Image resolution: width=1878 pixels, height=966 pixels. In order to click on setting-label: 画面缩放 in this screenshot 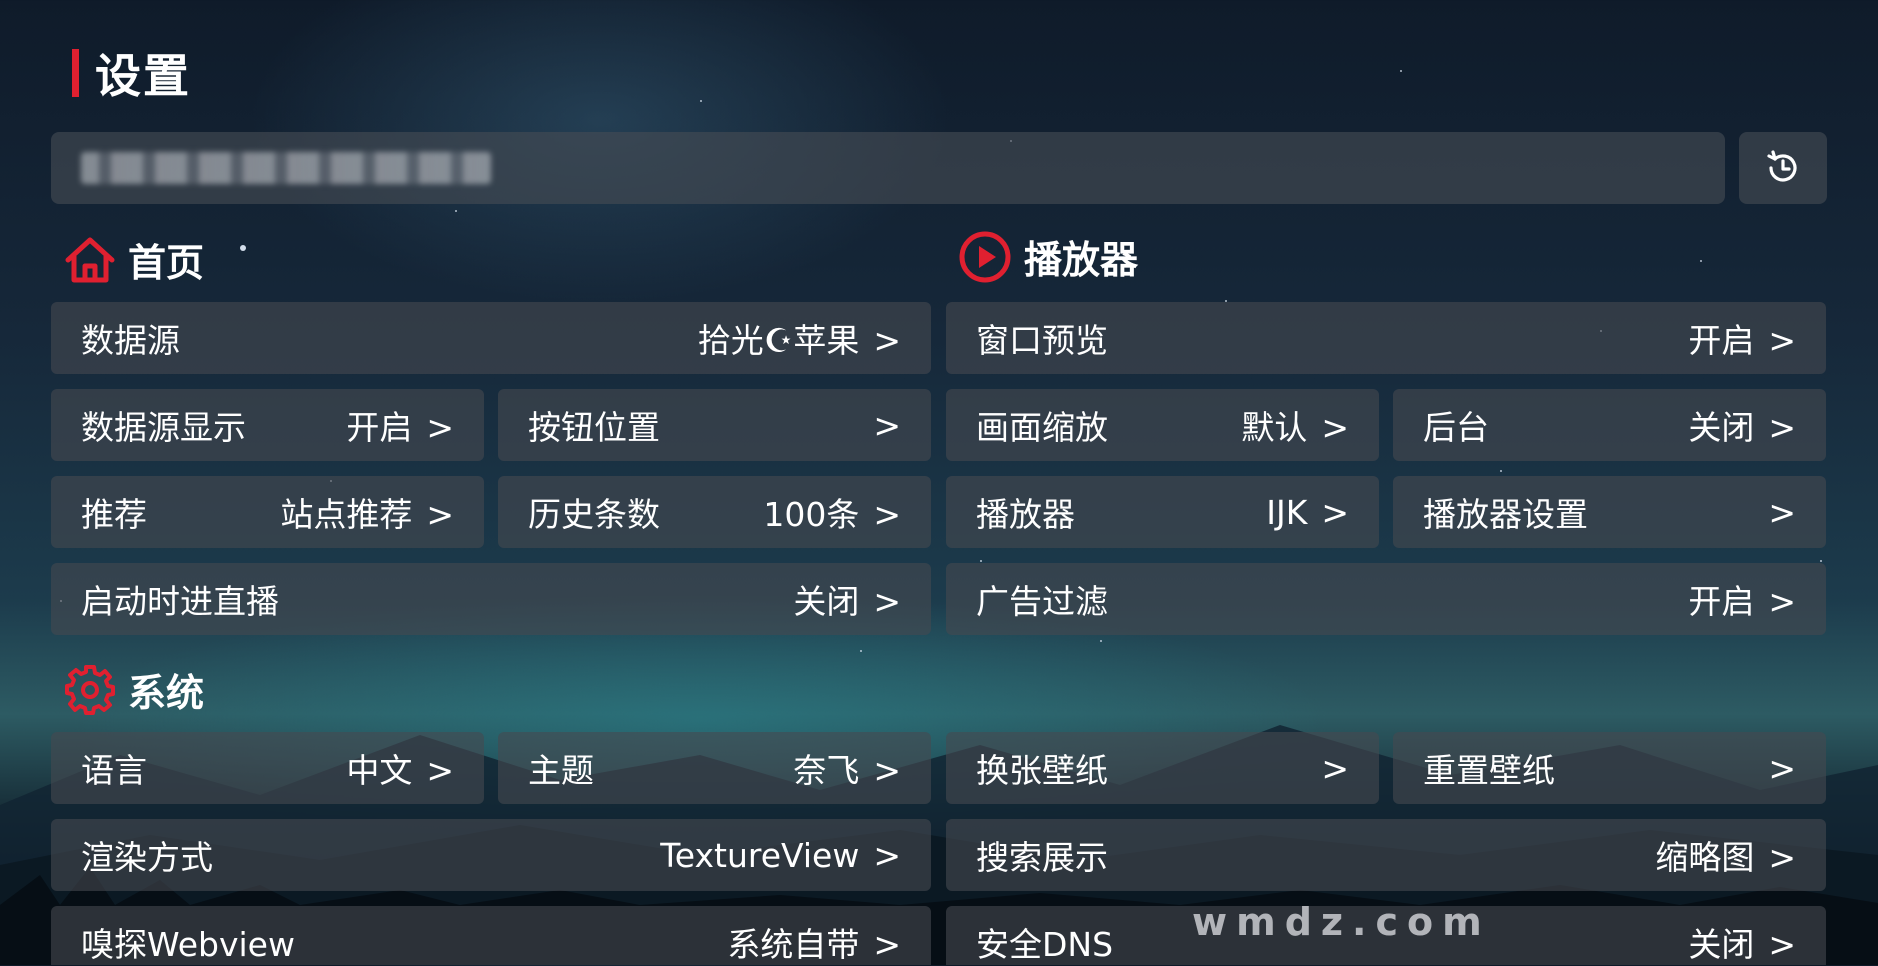, I will do `click(1042, 427)`.